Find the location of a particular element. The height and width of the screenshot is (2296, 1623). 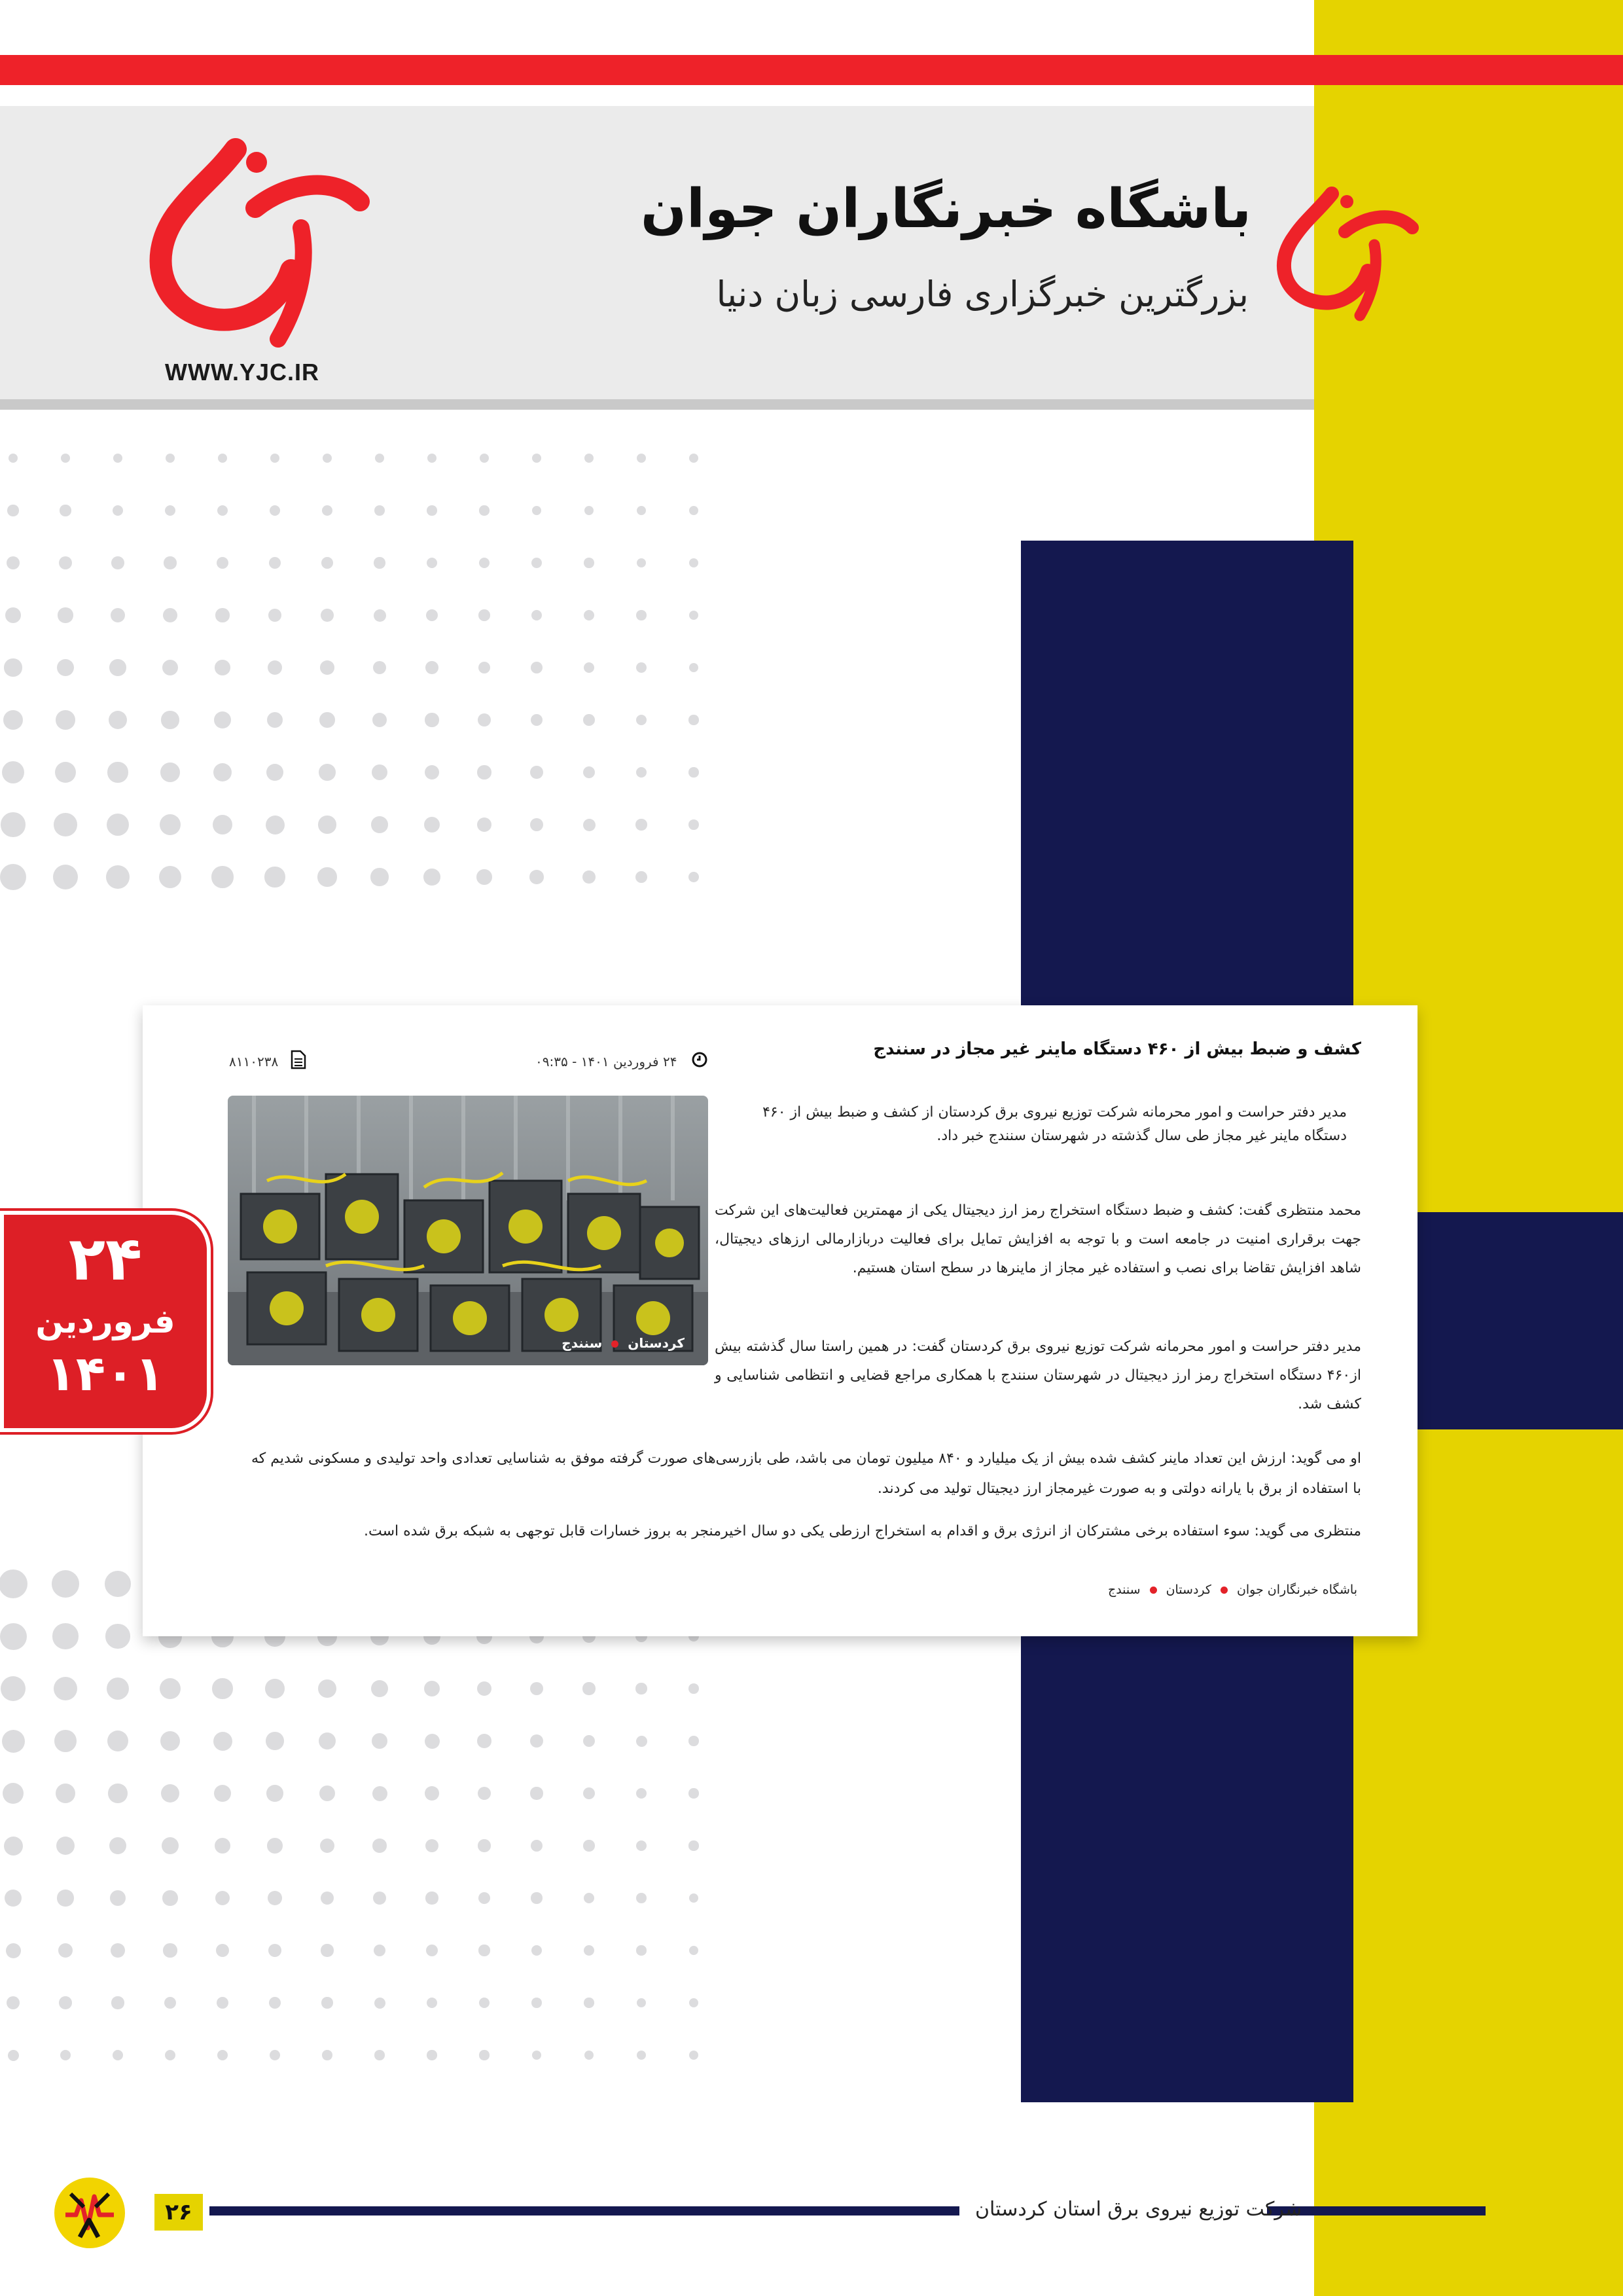

article-date: ۲۴ فروردین ۱۴۰۱ - ۰۹:۳۵ is located at coordinates (606, 1061).